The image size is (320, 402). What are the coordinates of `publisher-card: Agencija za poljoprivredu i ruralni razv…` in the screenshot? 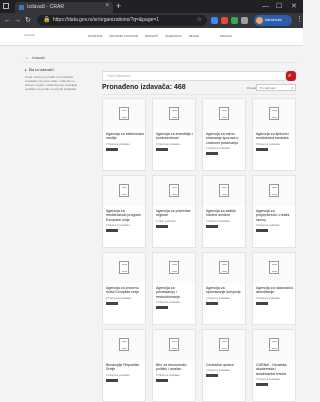 It's located at (274, 211).